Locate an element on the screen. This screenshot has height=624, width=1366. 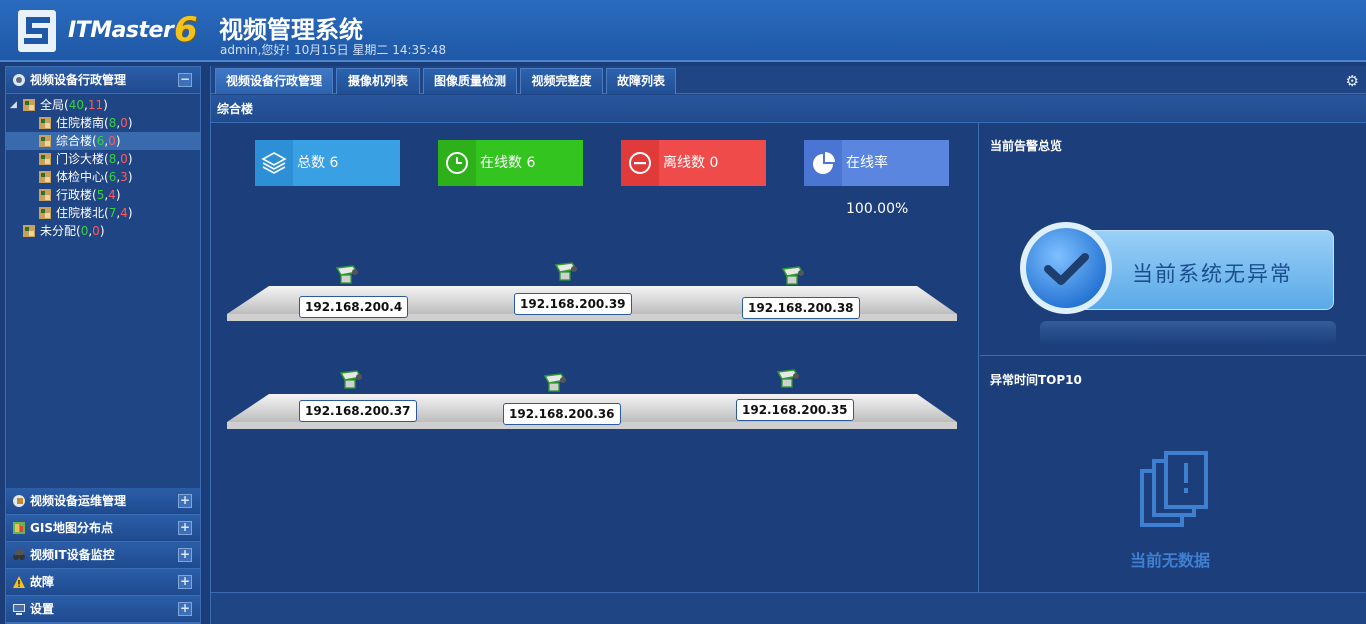
tree-node-building: 门诊大楼(8,0) is located at coordinates (103, 159).